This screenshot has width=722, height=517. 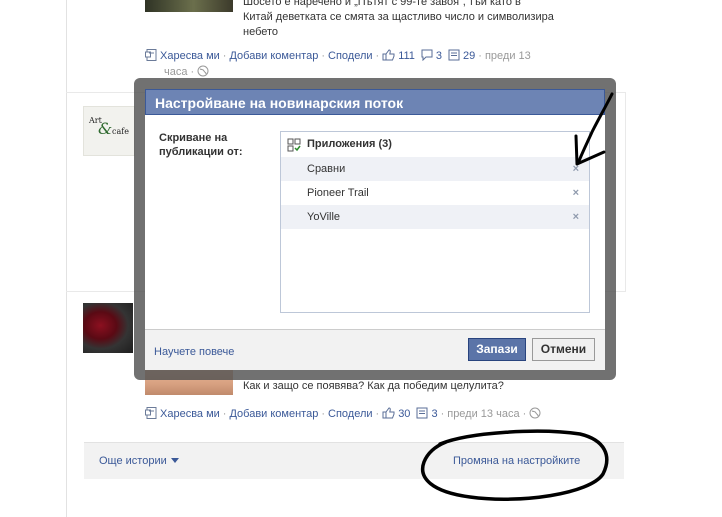 I want to click on comment-icon, so click(x=427, y=55).